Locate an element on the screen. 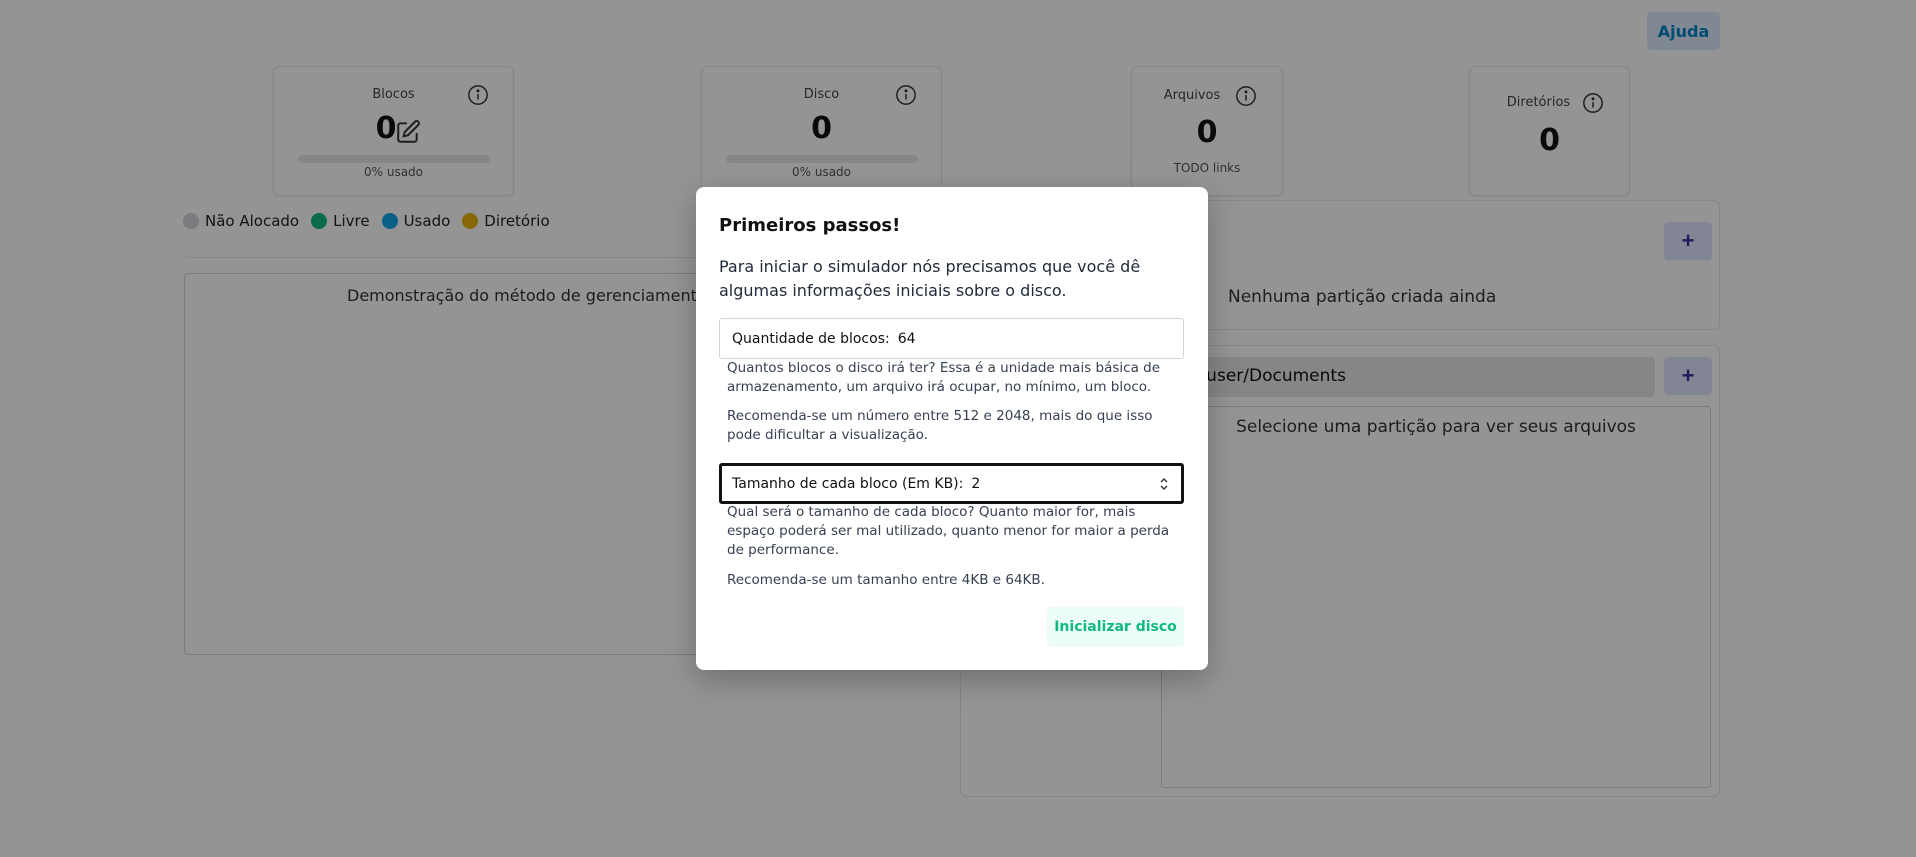 The height and width of the screenshot is (857, 1916). block-size-field: Tamanho de cada bloco (Em KB): is located at coordinates (951, 483).